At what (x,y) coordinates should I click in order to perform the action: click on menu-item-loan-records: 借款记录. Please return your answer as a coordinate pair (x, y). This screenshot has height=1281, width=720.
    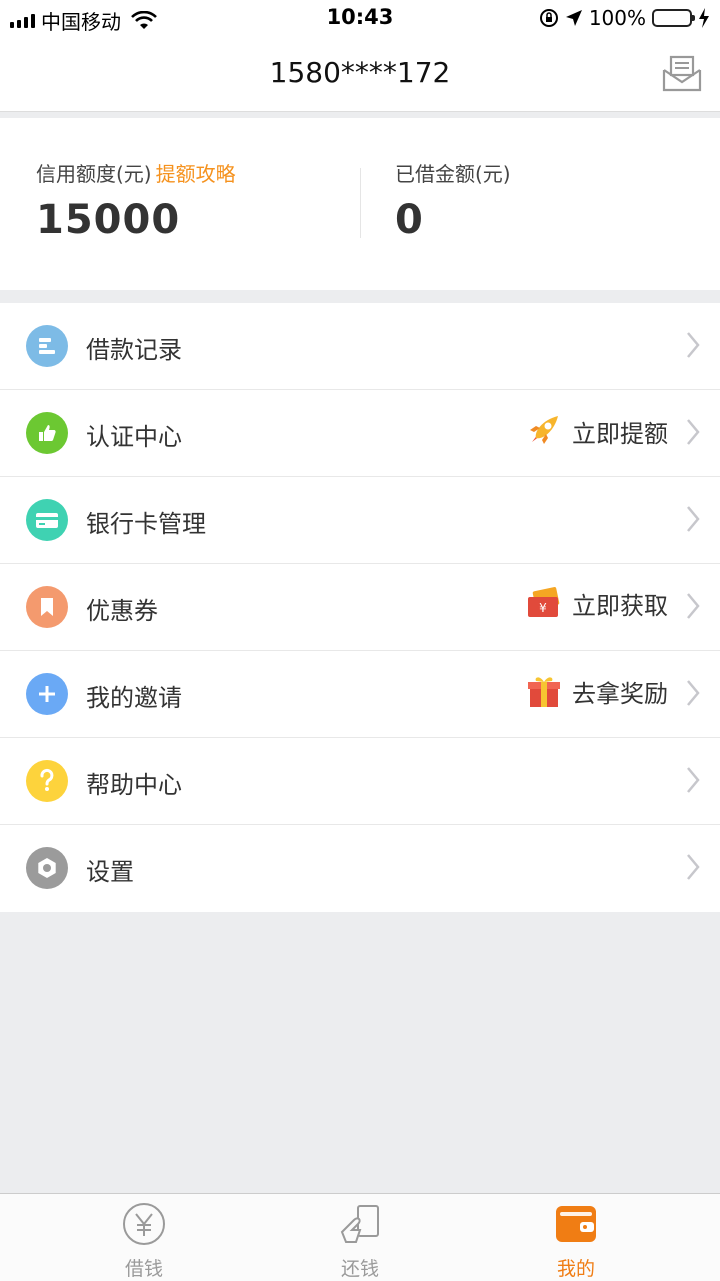
    Looking at the image, I should click on (360, 346).